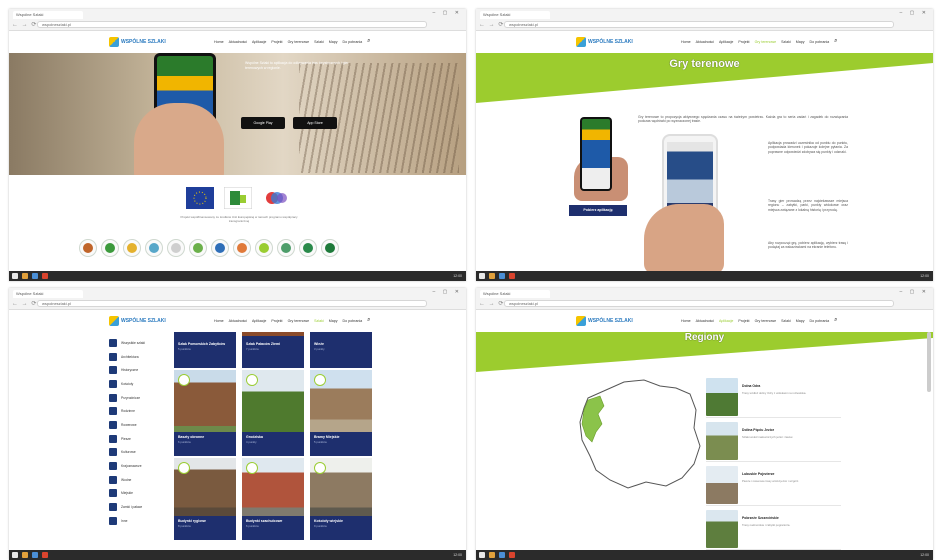 The width and height of the screenshot is (943, 560). What do you see at coordinates (341, 350) in the screenshot?
I see `trail-card: Wieże 3 punkty` at bounding box center [341, 350].